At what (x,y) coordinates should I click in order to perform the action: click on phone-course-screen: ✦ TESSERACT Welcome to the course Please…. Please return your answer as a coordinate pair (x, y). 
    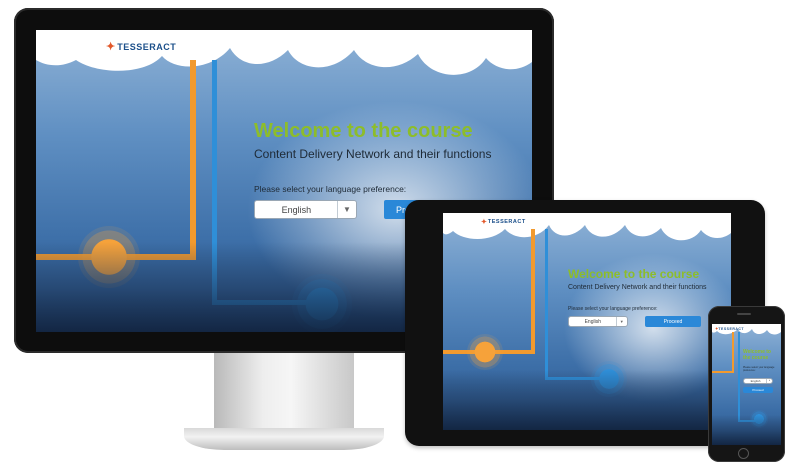
    Looking at the image, I should click on (746, 384).